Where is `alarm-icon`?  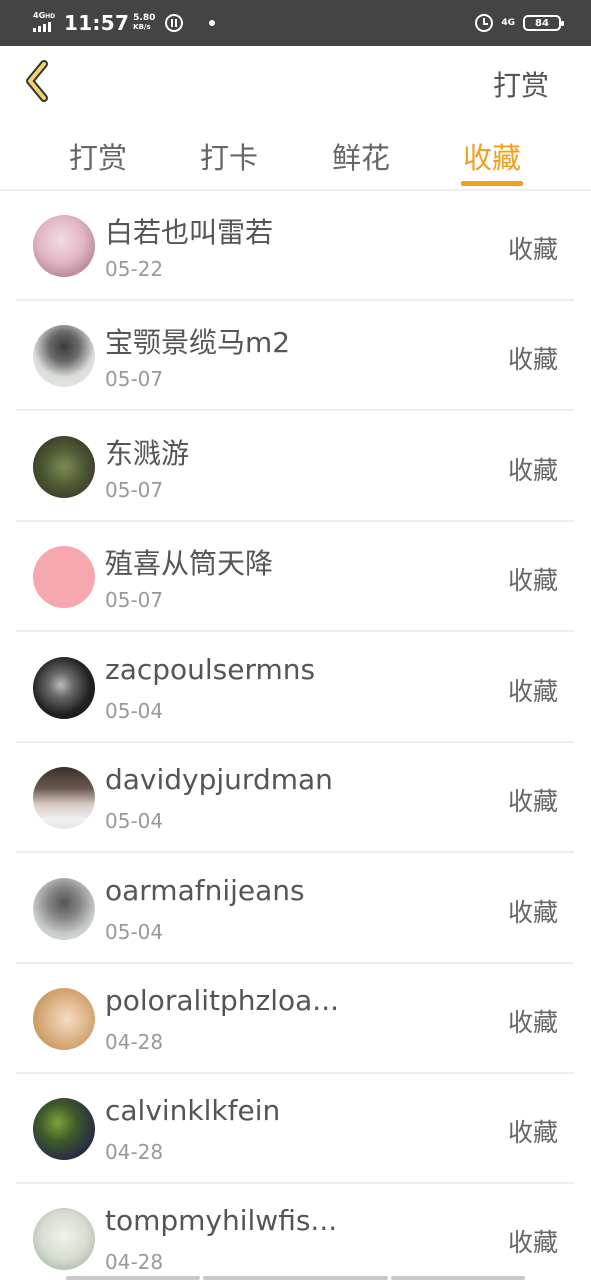
alarm-icon is located at coordinates (484, 23).